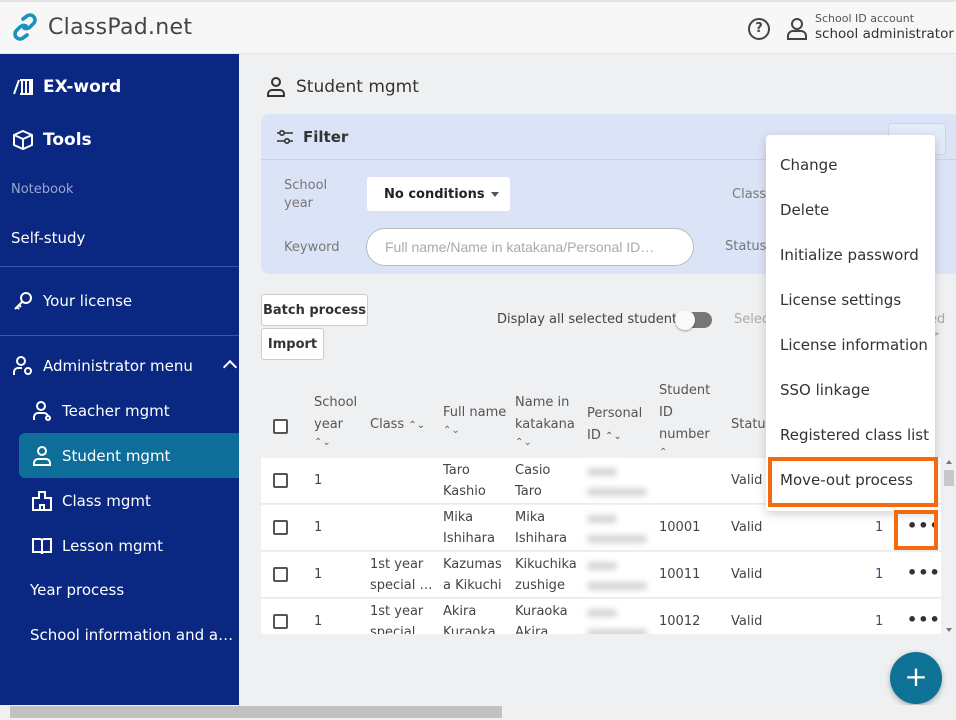  What do you see at coordinates (42, 501) in the screenshot?
I see `class-icon` at bounding box center [42, 501].